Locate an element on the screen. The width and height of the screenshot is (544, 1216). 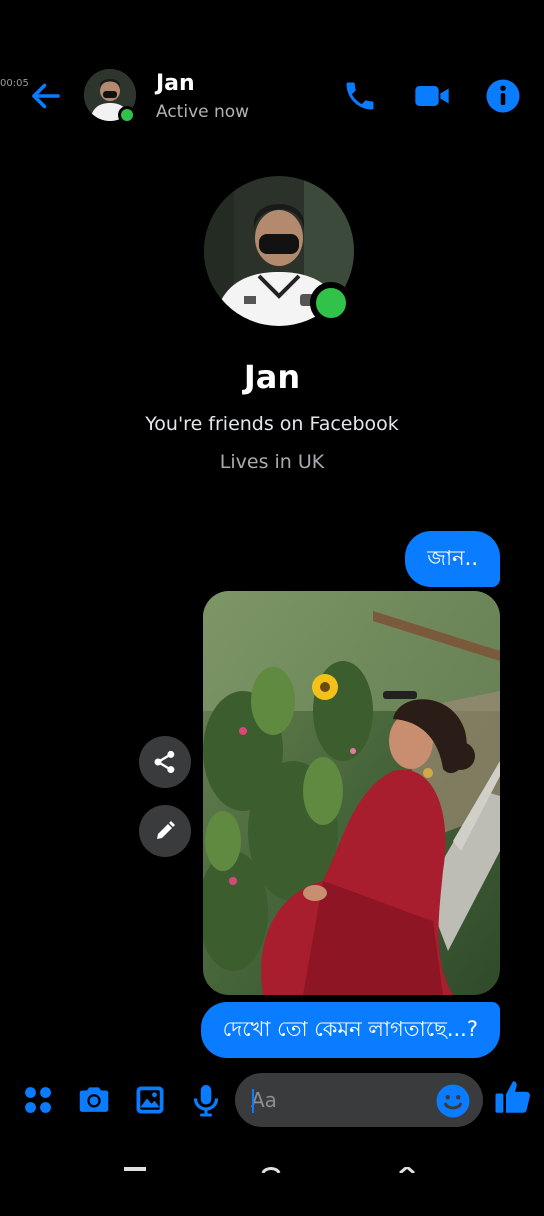
back-arrow-icon is located at coordinates (46, 96).